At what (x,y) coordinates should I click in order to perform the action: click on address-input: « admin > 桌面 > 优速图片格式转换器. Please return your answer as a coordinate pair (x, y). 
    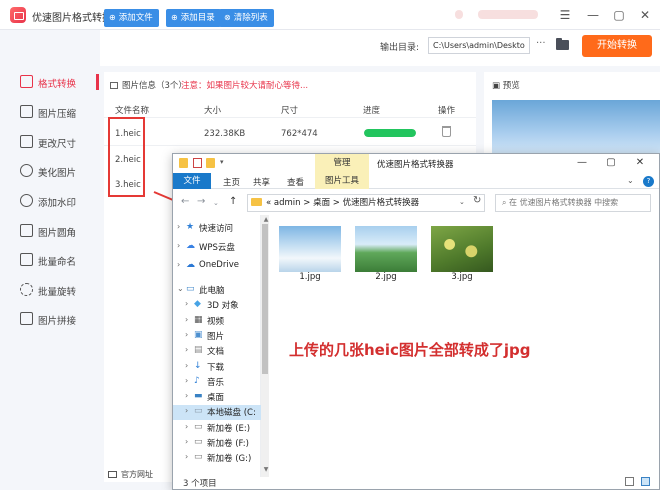
    Looking at the image, I should click on (366, 203).